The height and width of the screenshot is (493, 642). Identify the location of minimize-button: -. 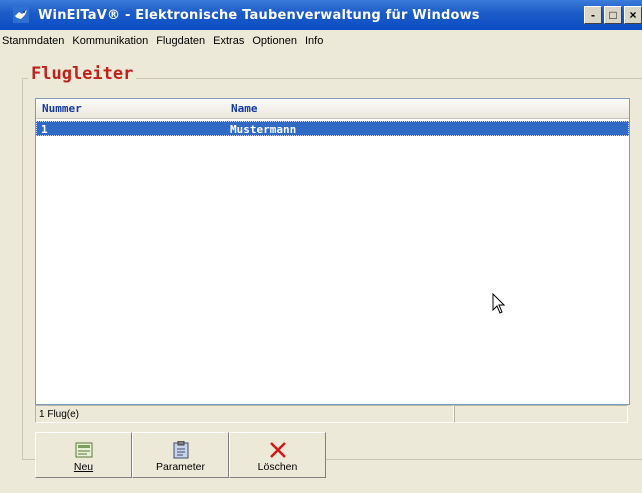
(593, 15).